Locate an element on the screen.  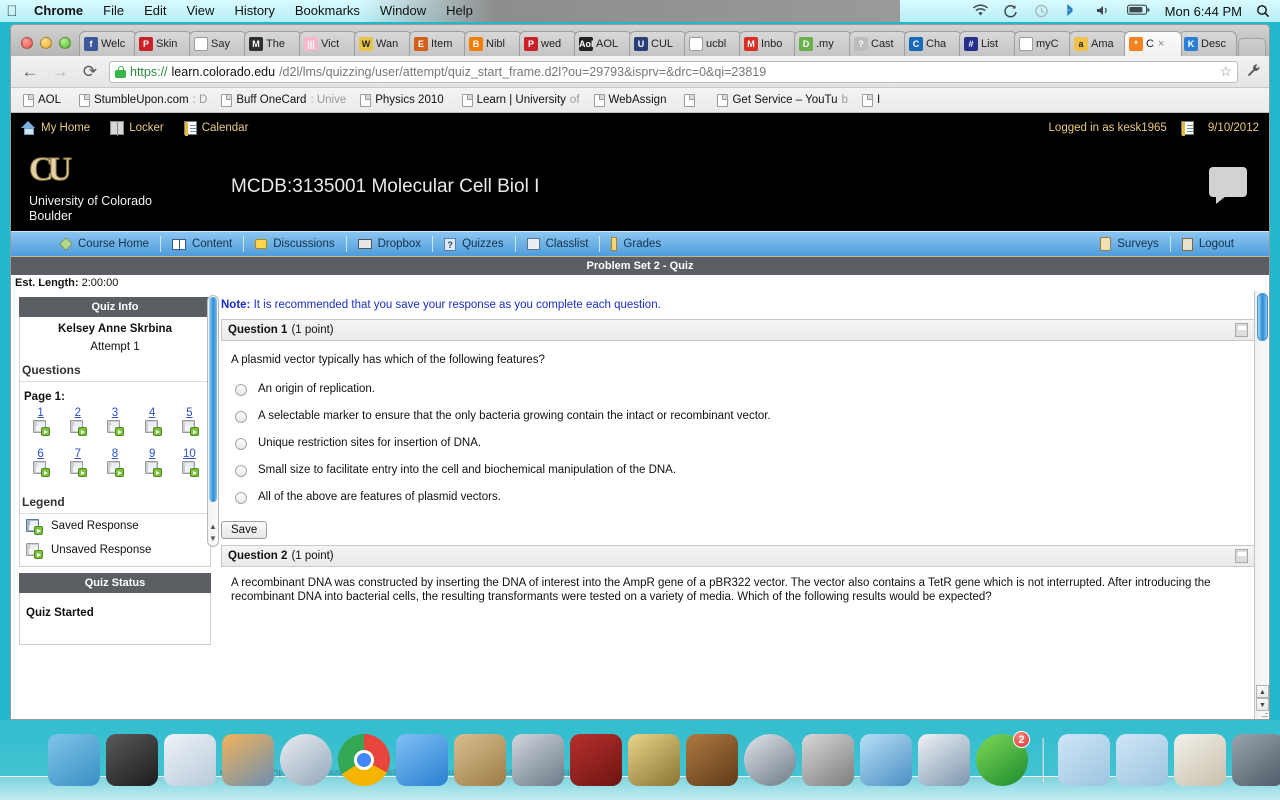
browser-tab: D .my is located at coordinates (823, 43).